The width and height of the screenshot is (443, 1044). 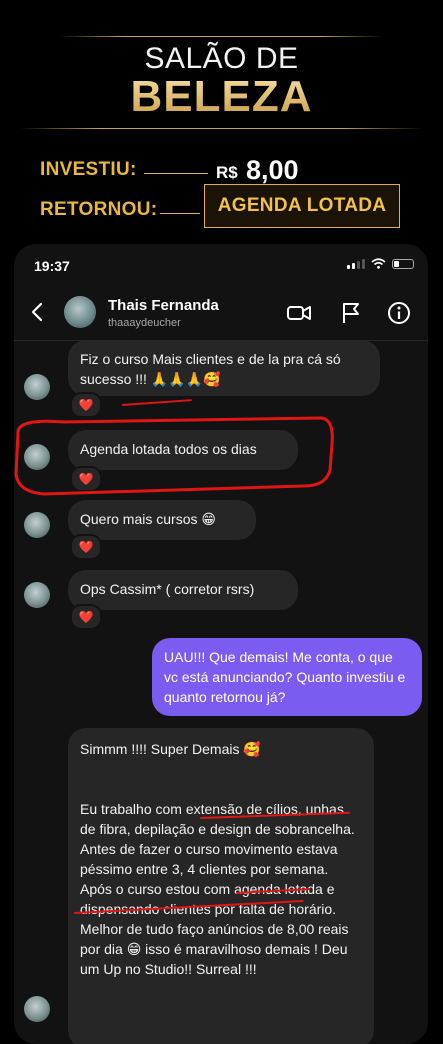 What do you see at coordinates (156, 402) in the screenshot?
I see `annotation-underline` at bounding box center [156, 402].